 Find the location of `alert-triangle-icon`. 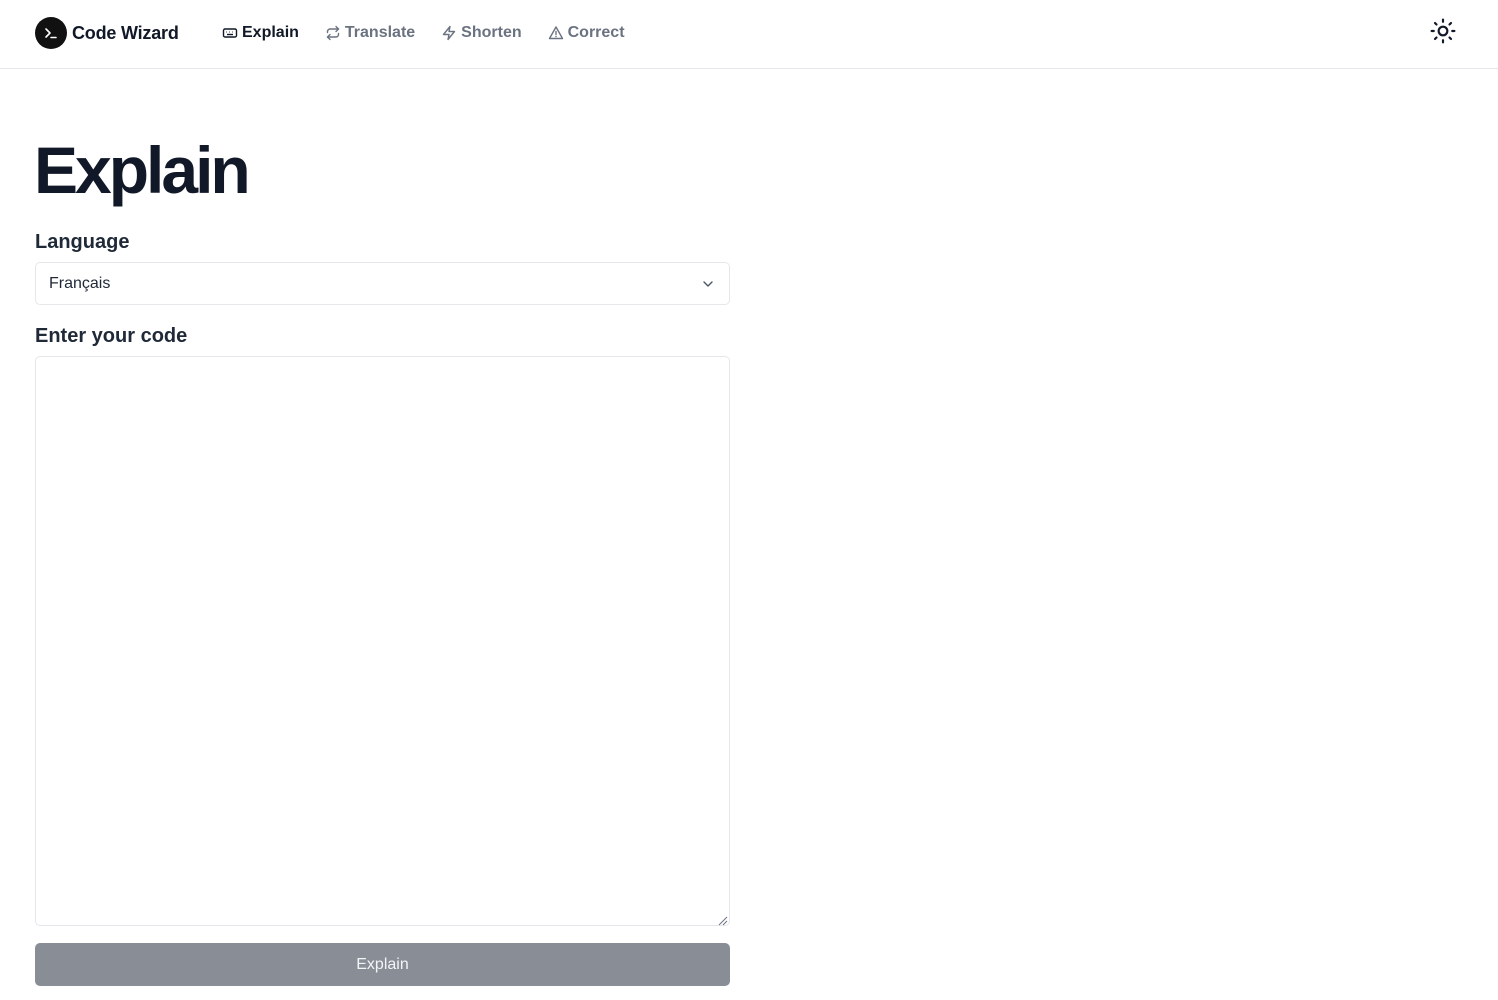

alert-triangle-icon is located at coordinates (556, 33).